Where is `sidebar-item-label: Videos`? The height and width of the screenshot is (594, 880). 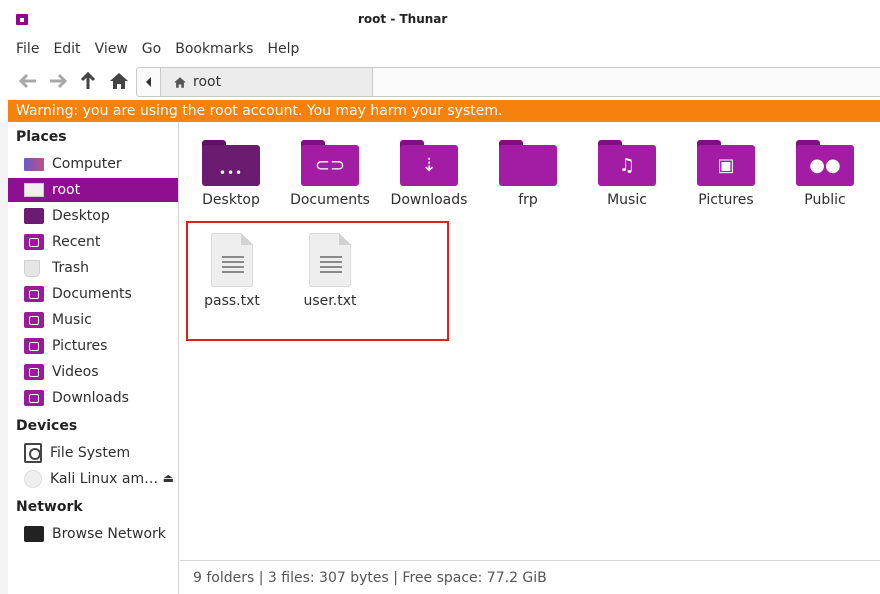 sidebar-item-label: Videos is located at coordinates (75, 372).